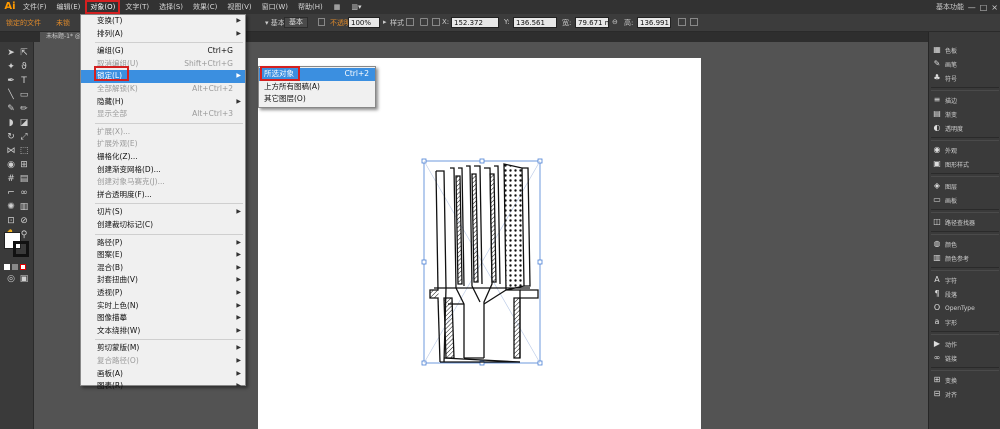 Image resolution: width=1000 pixels, height=429 pixels. Describe the element at coordinates (317, 87) in the screenshot. I see `lock-submenu-item: 上方所有图稿(A)` at that location.